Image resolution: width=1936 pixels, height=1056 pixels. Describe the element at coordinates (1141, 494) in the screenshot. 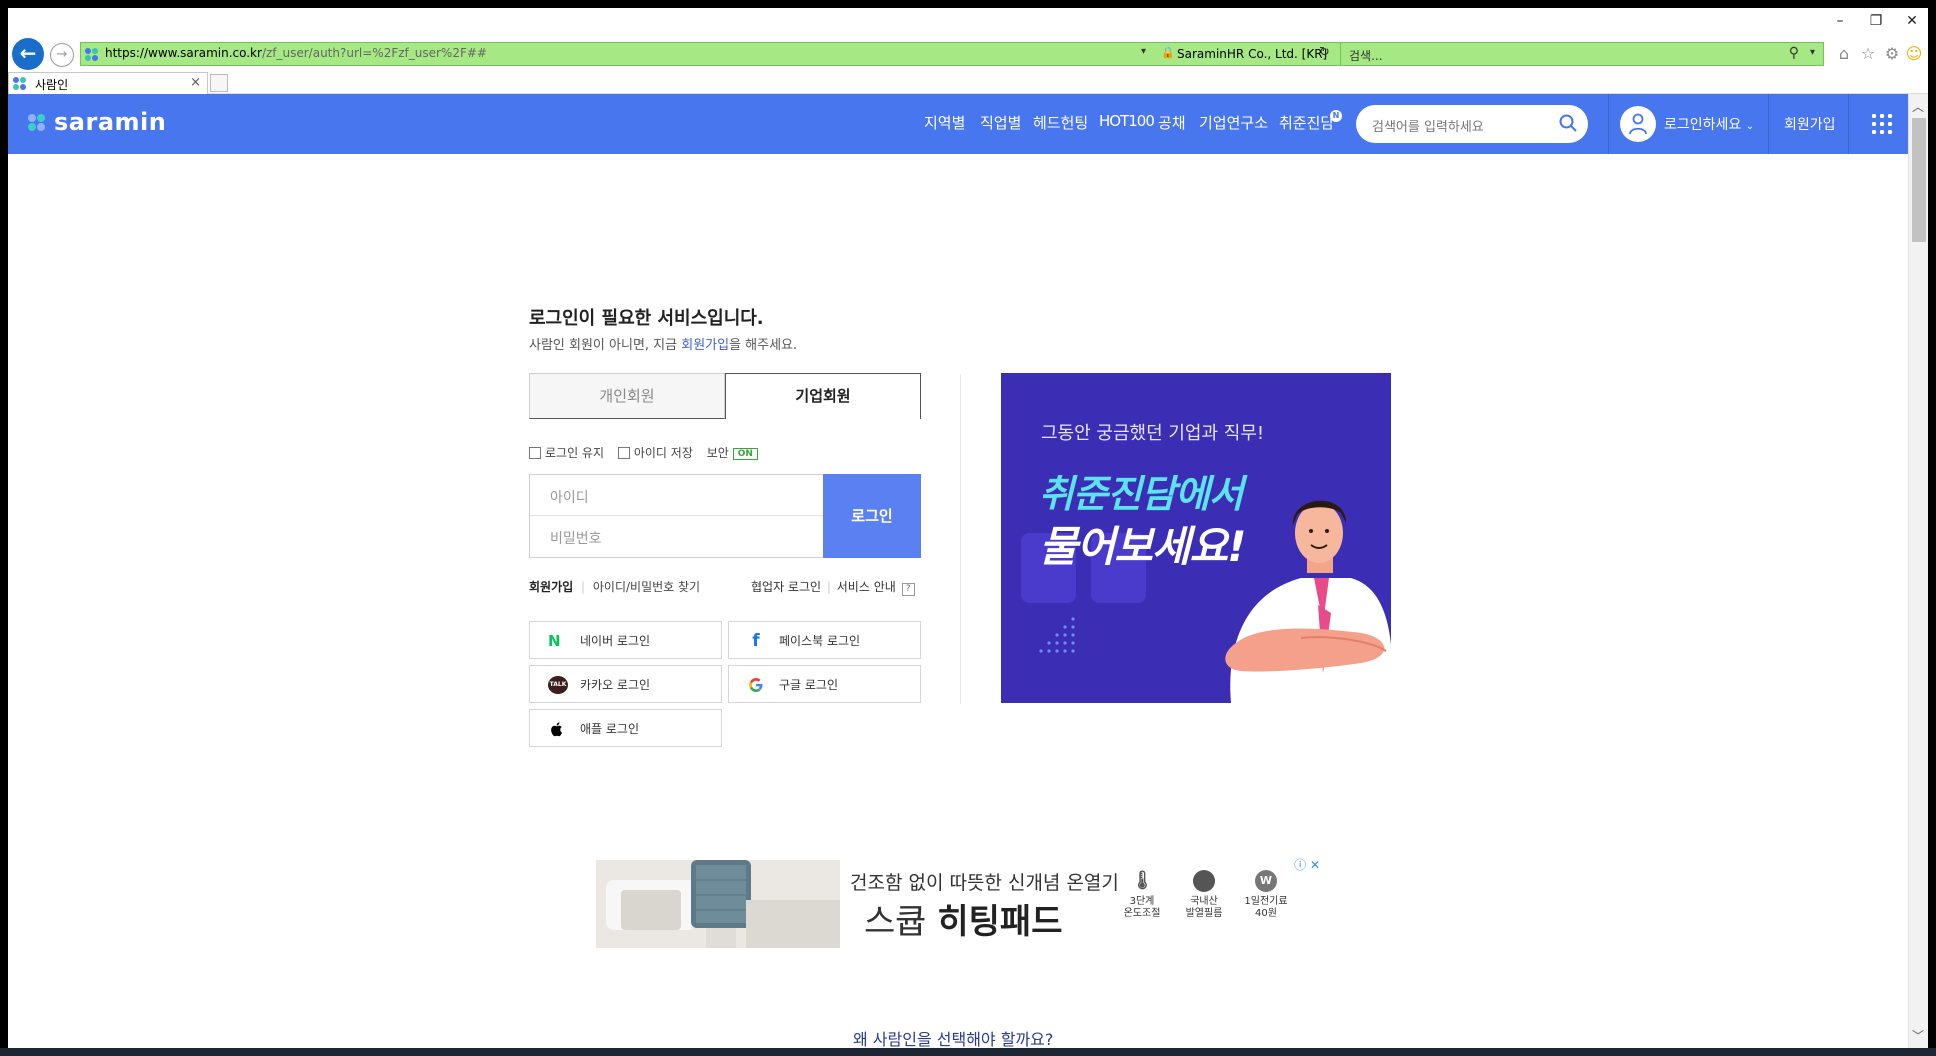

I see `promo-line-2: 취준진담에서` at that location.